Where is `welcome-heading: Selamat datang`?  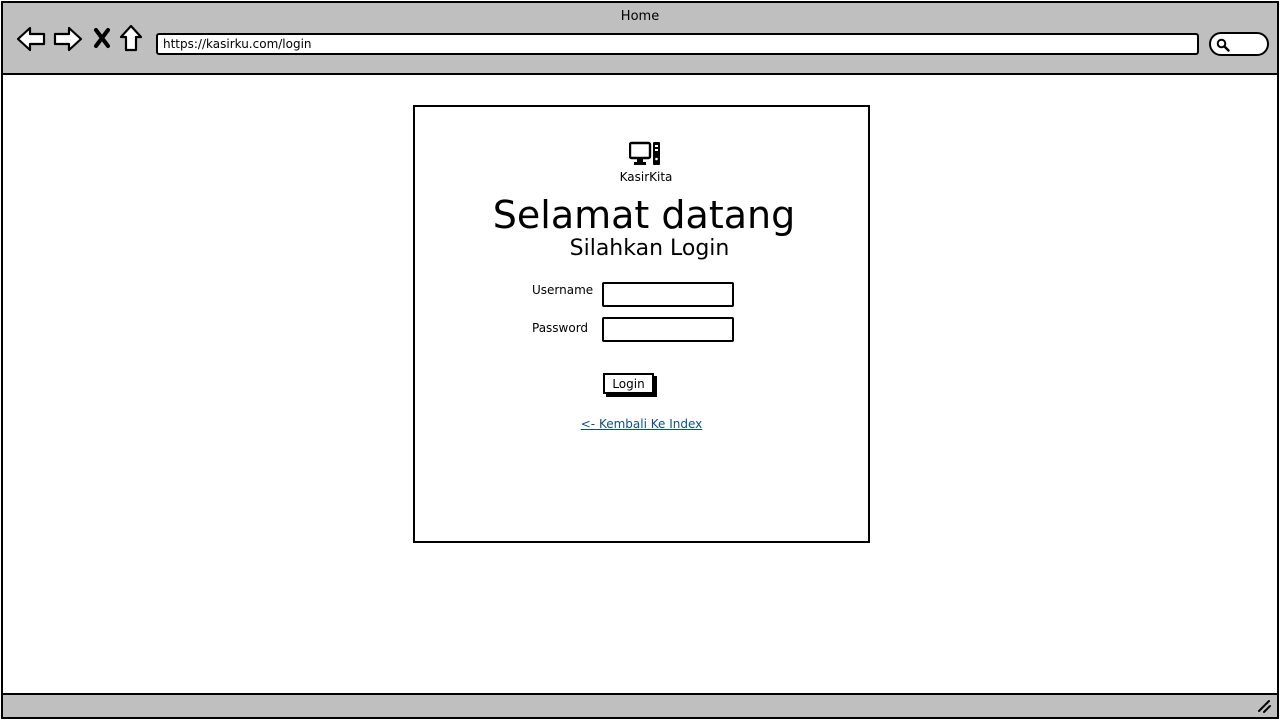
welcome-heading: Selamat datang is located at coordinates (644, 215).